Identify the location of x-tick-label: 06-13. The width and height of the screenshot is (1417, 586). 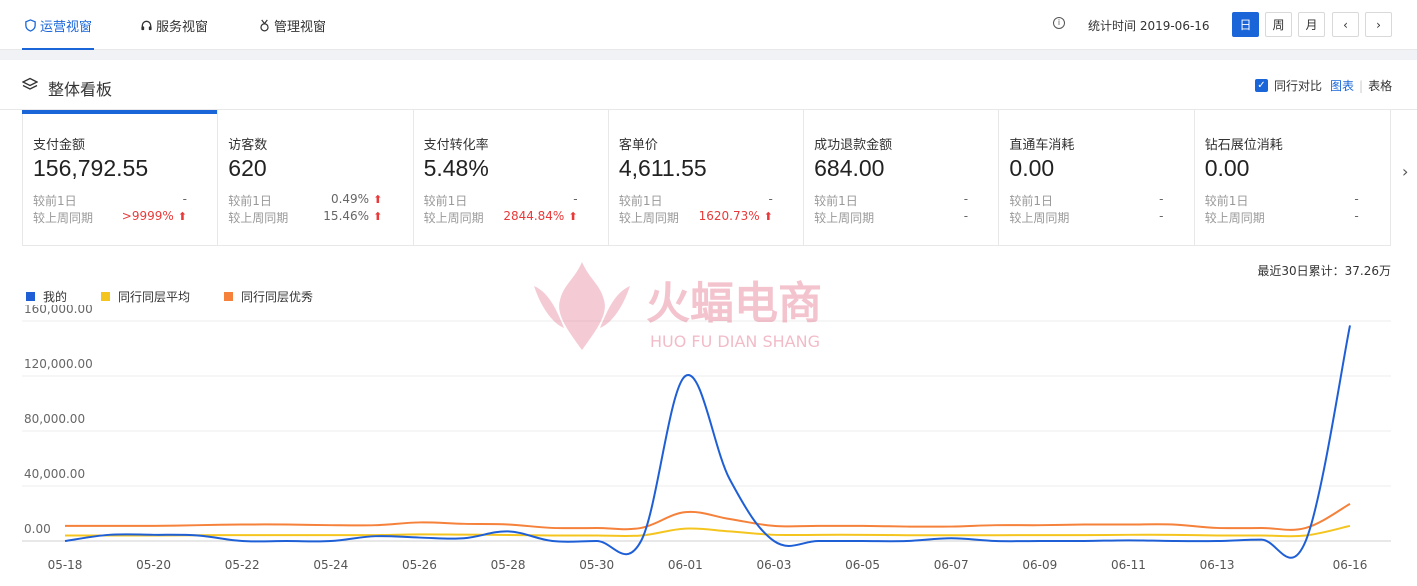
(1217, 565).